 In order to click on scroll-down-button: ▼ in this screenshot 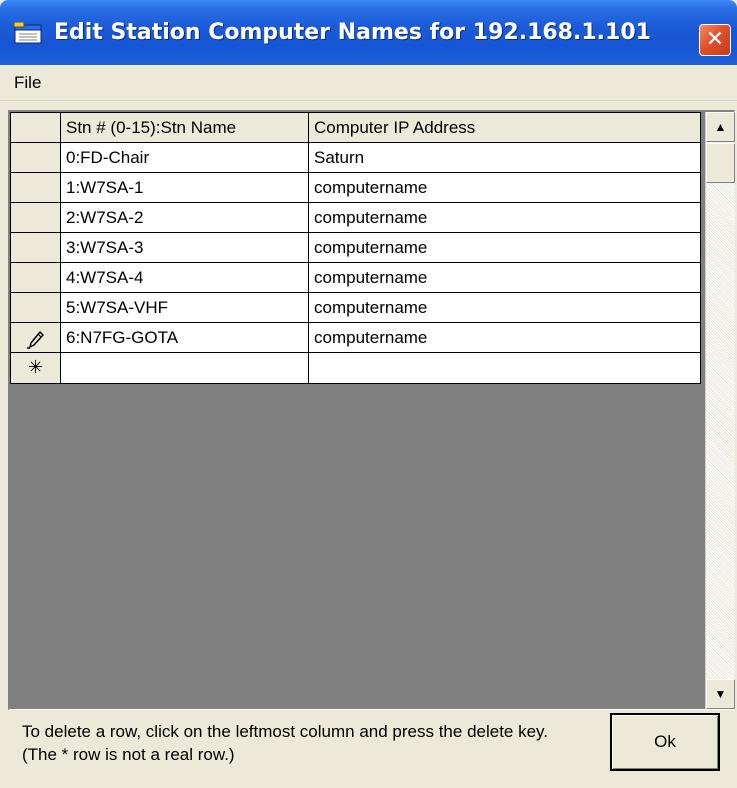, I will do `click(720, 694)`.